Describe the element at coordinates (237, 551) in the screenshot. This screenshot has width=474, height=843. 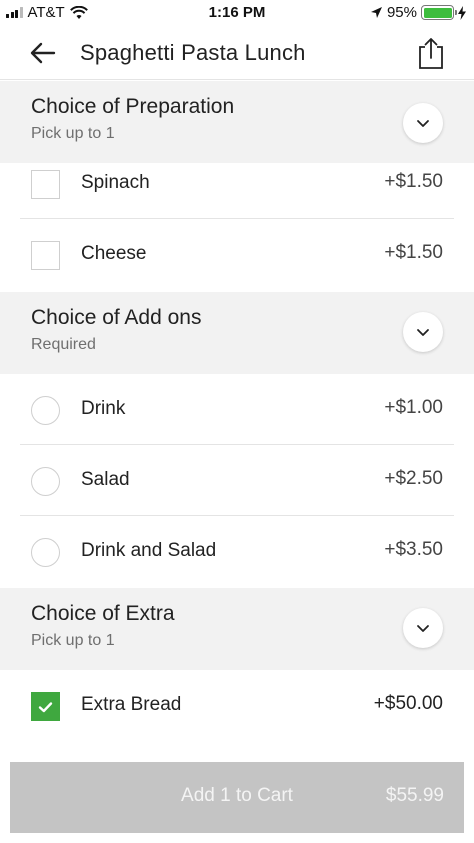
I see `option-row-drink-and-salad: Drink and Salad +$3.50` at that location.